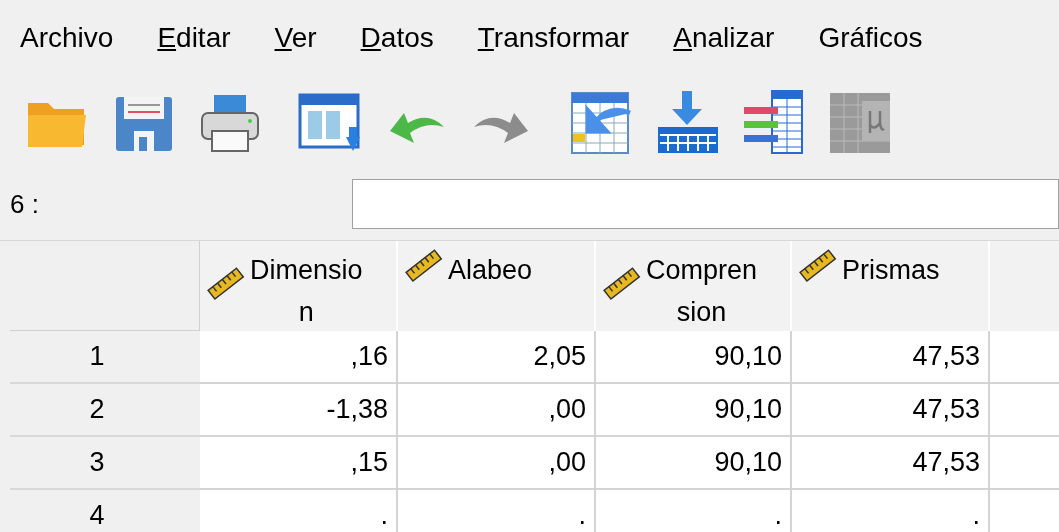  What do you see at coordinates (194, 37) in the screenshot?
I see `menu-item: Editar` at bounding box center [194, 37].